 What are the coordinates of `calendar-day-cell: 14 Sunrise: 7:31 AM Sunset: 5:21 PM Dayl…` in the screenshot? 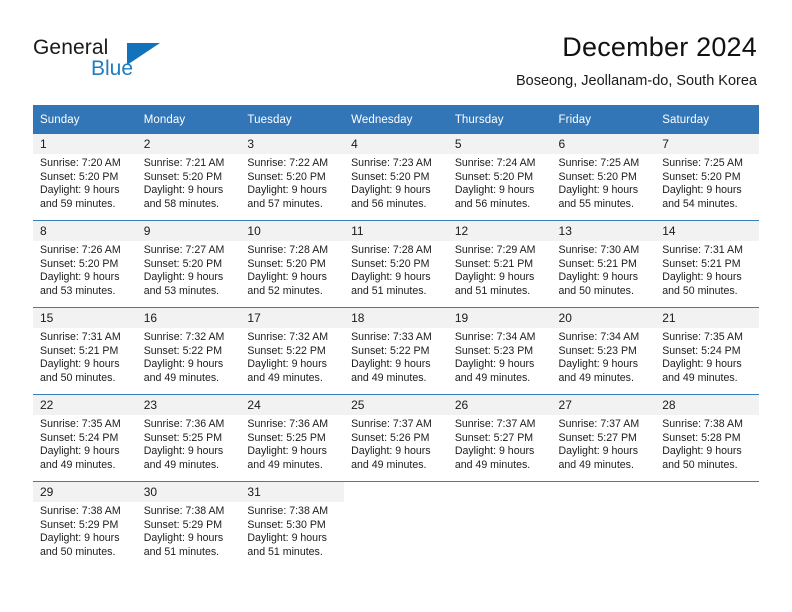 It's located at (707, 264).